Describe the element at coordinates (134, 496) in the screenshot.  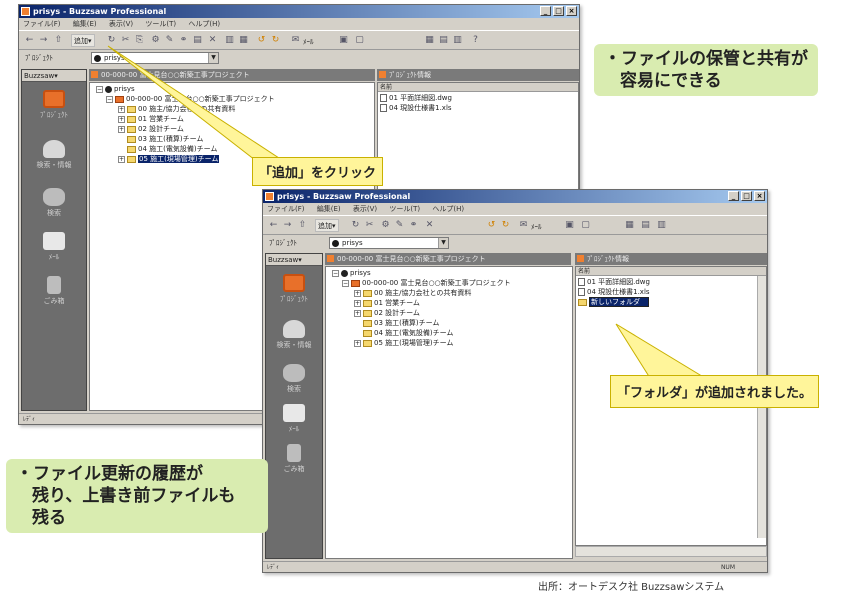
I see `note-line: 残り、上書き前ファイルも` at that location.